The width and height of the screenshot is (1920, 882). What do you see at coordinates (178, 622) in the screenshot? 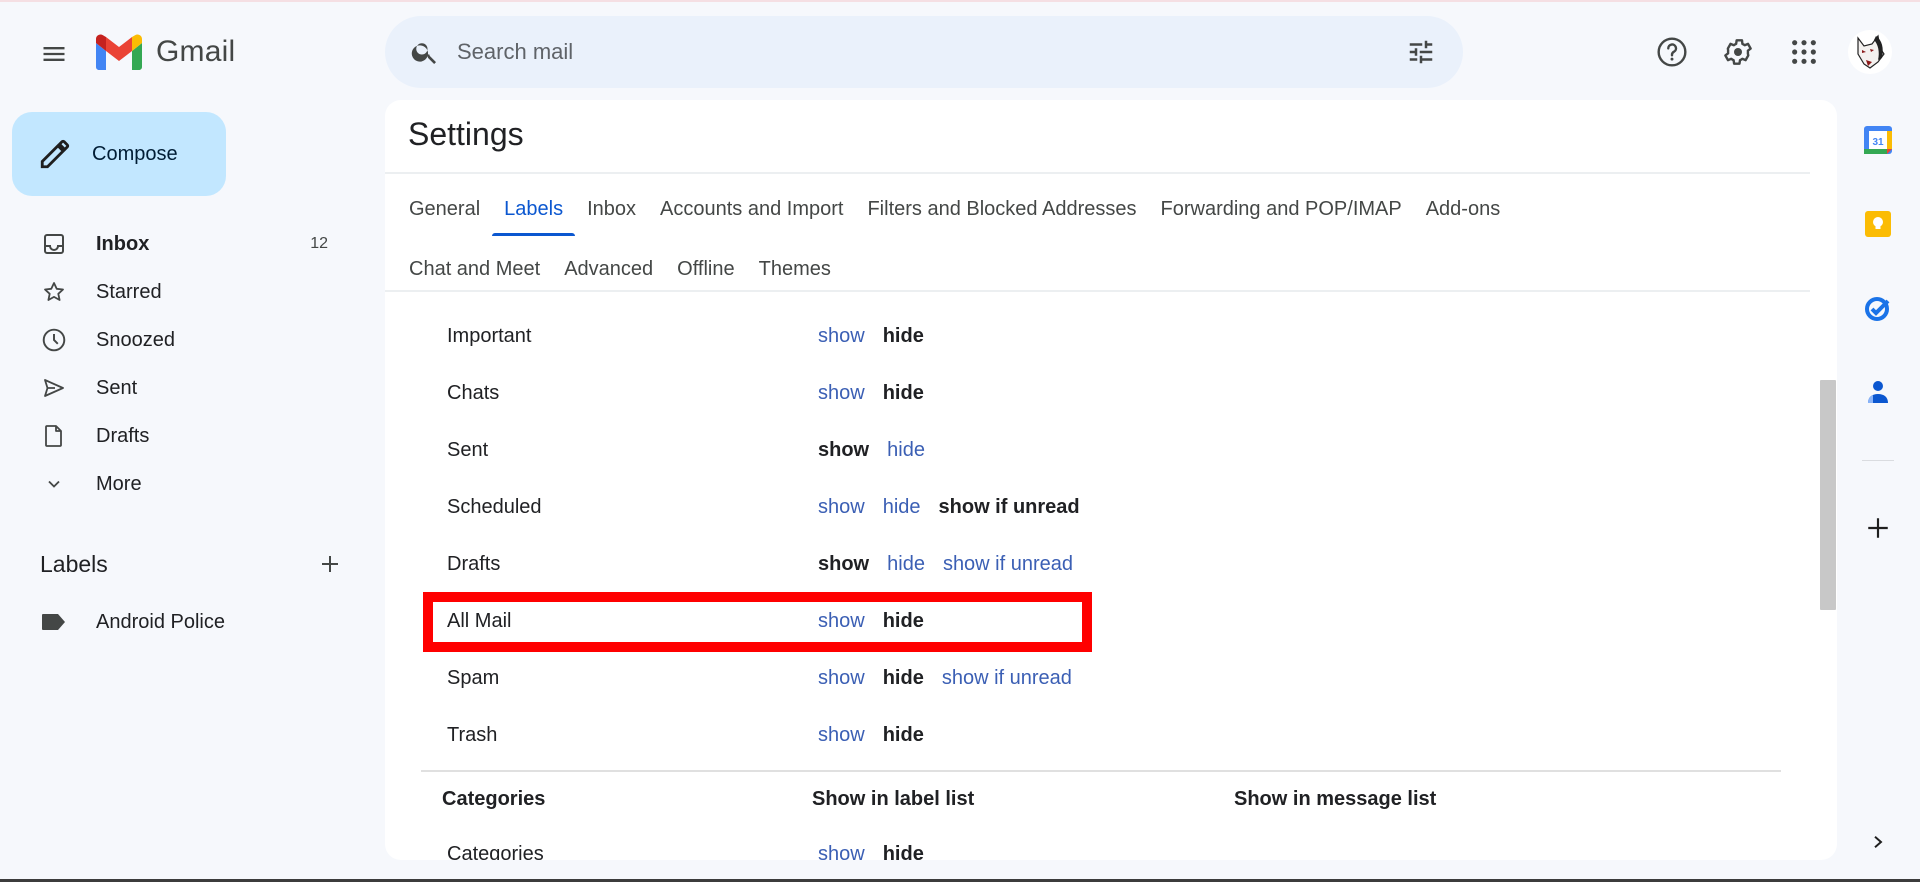
I see `sidebar-item-label-android-police: Android Police` at bounding box center [178, 622].